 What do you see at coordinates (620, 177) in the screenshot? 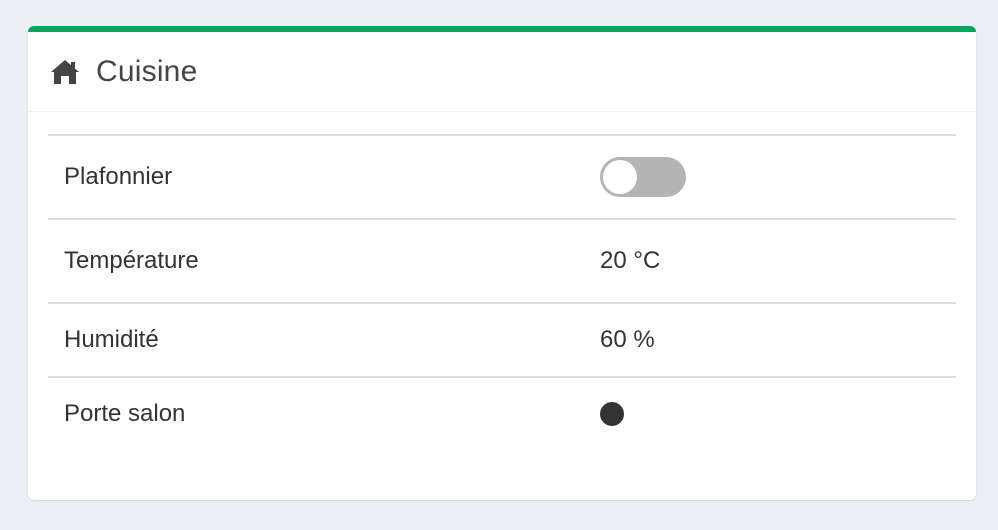
I see `toggle-knob` at bounding box center [620, 177].